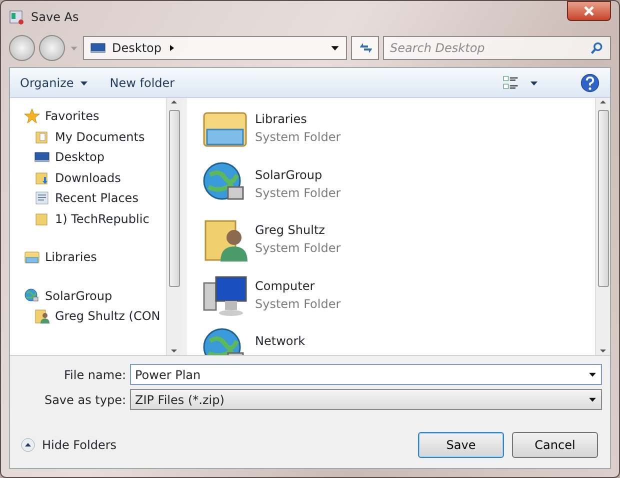 This screenshot has height=478, width=620. I want to click on refresh-button, so click(365, 48).